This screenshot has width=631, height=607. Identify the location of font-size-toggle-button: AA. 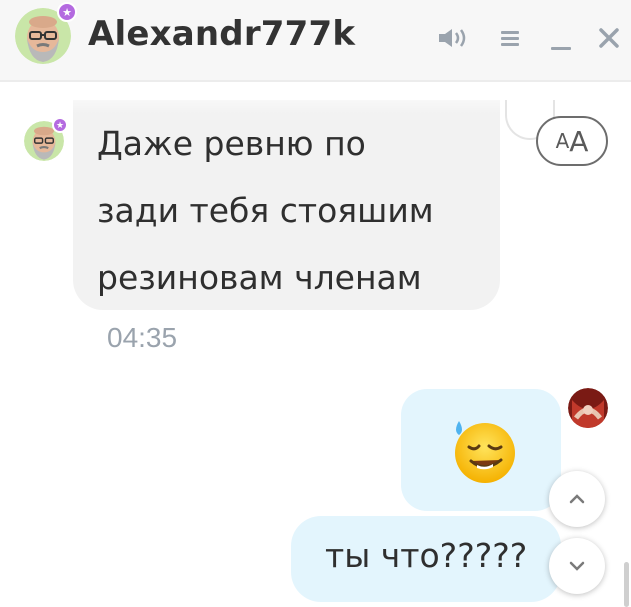
(572, 141).